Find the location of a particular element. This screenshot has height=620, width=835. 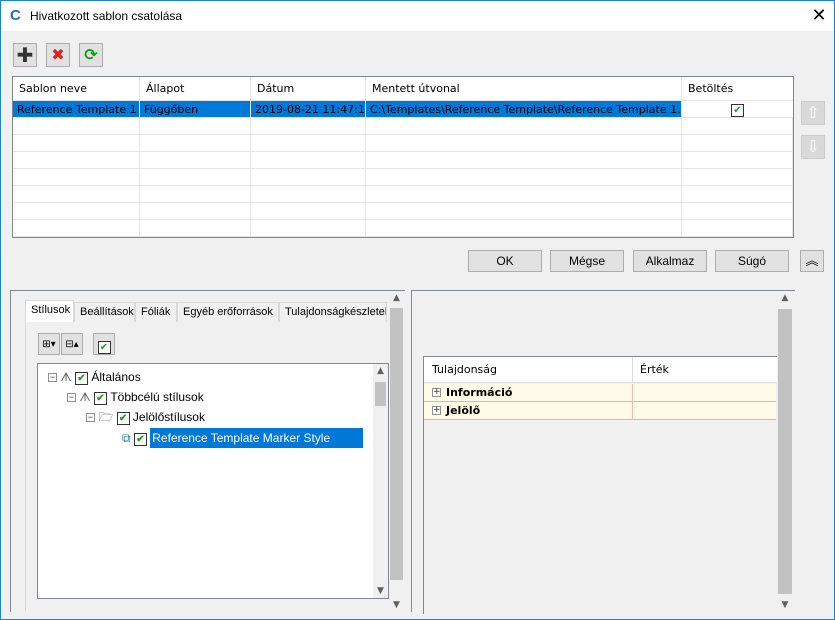

collapse-all-button: ⊟▴ is located at coordinates (72, 344).